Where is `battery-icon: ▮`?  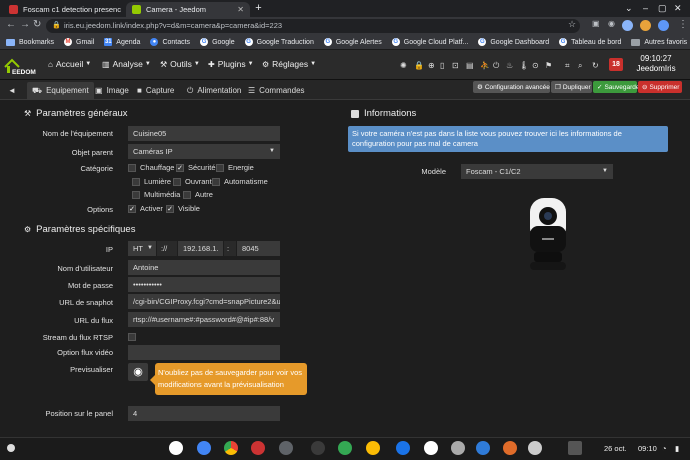 battery-icon: ▮ is located at coordinates (677, 448).